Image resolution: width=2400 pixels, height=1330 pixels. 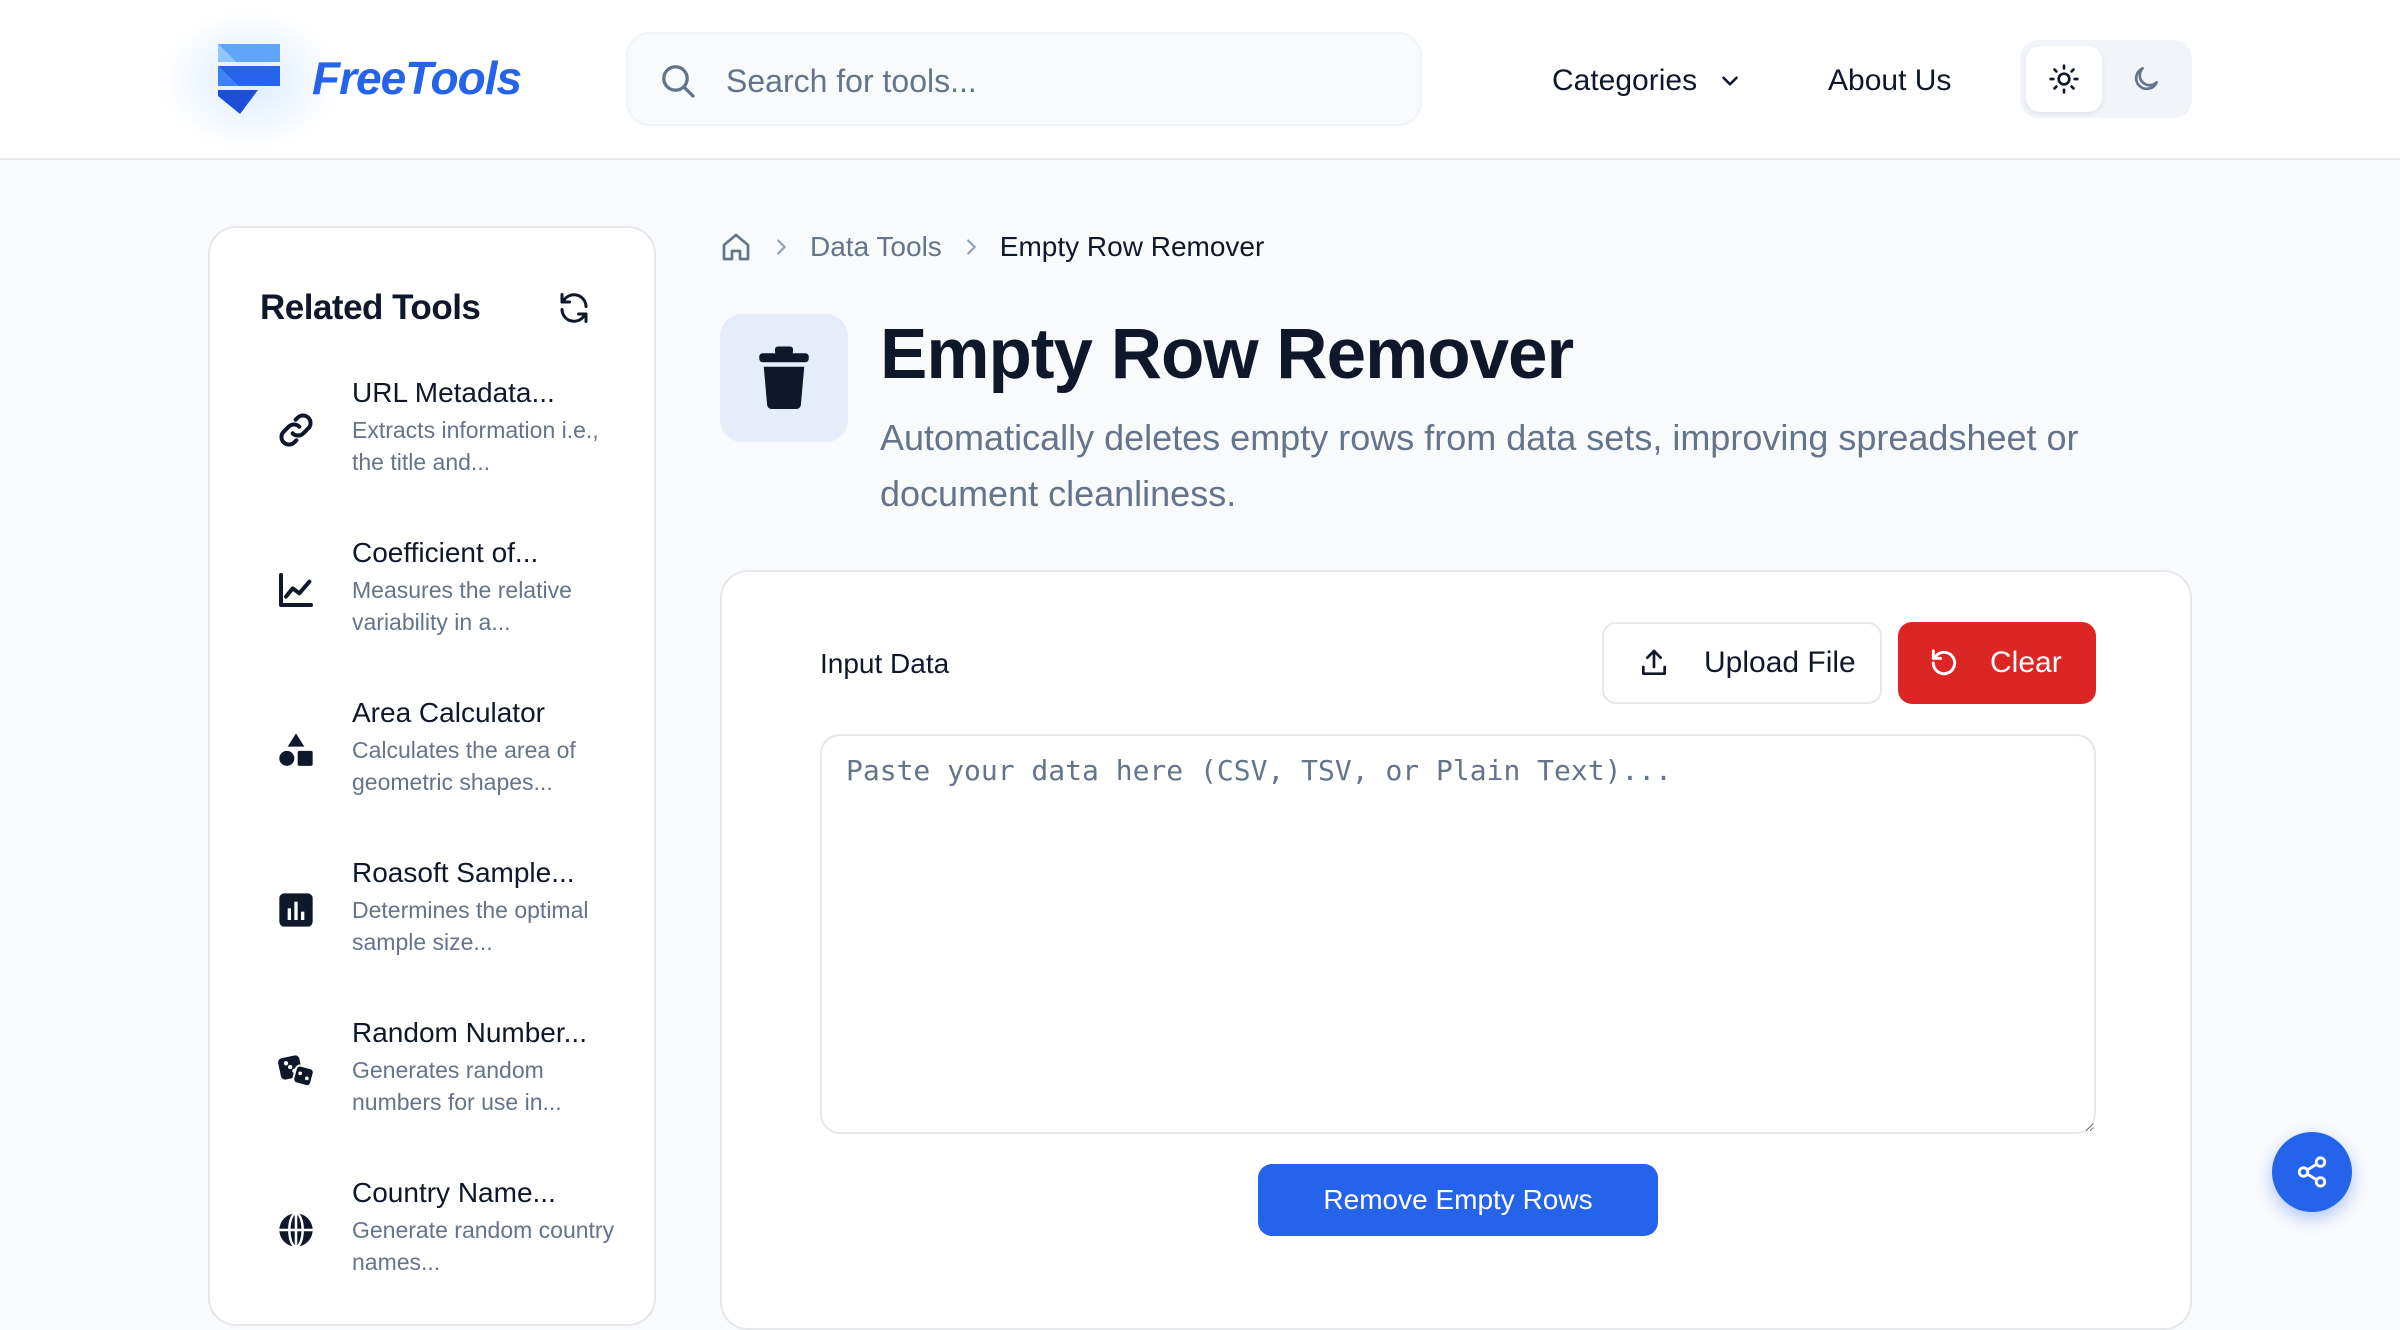 I want to click on share-button, so click(x=2312, y=1172).